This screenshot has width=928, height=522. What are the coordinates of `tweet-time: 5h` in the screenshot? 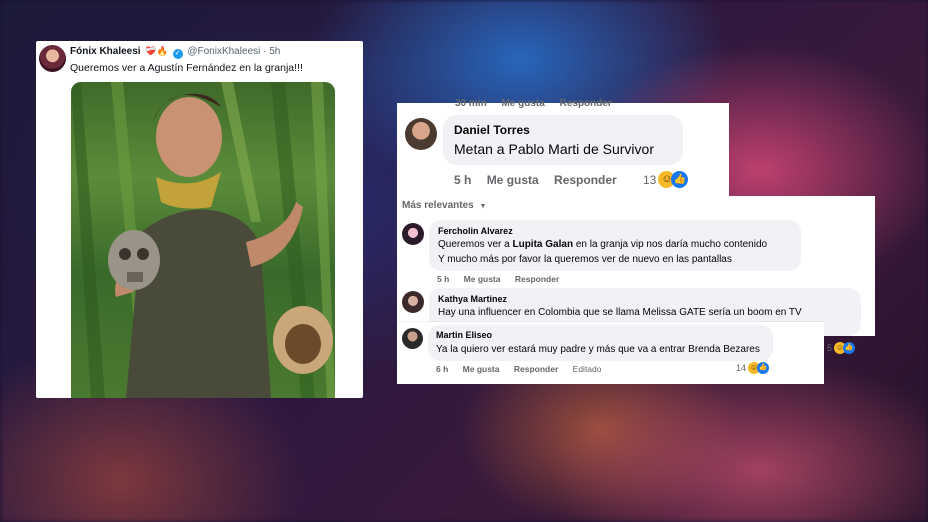 It's located at (274, 51).